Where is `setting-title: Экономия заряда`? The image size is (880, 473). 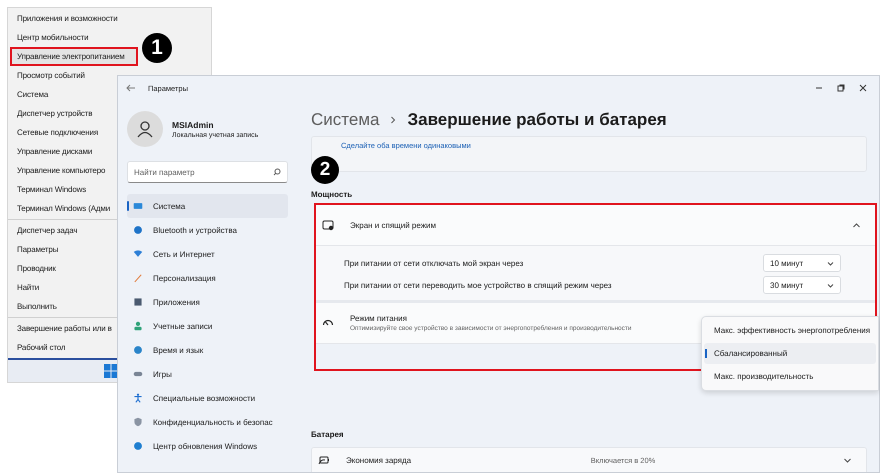
setting-title: Экономия заряда is located at coordinates (379, 460).